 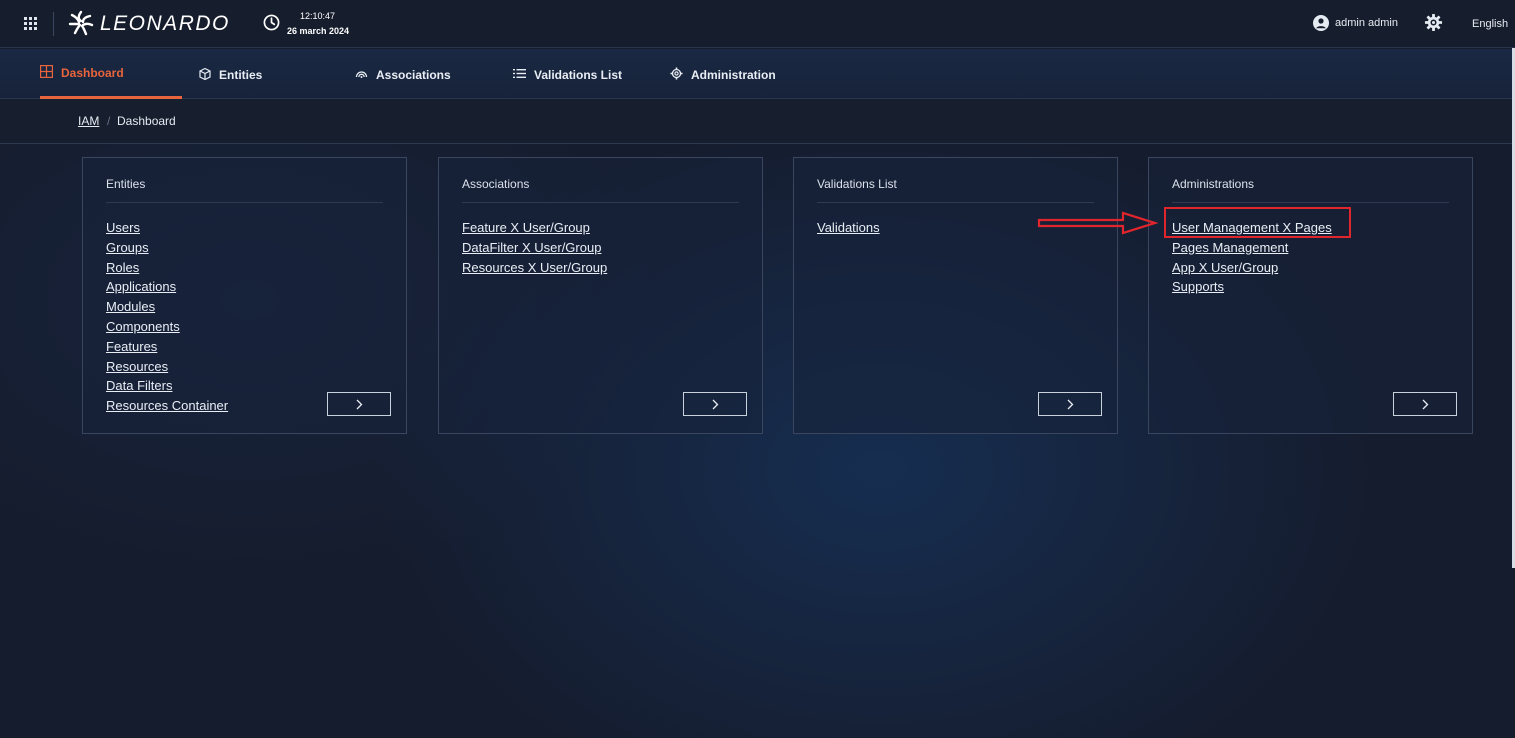 I want to click on list-icon, so click(x=519, y=73).